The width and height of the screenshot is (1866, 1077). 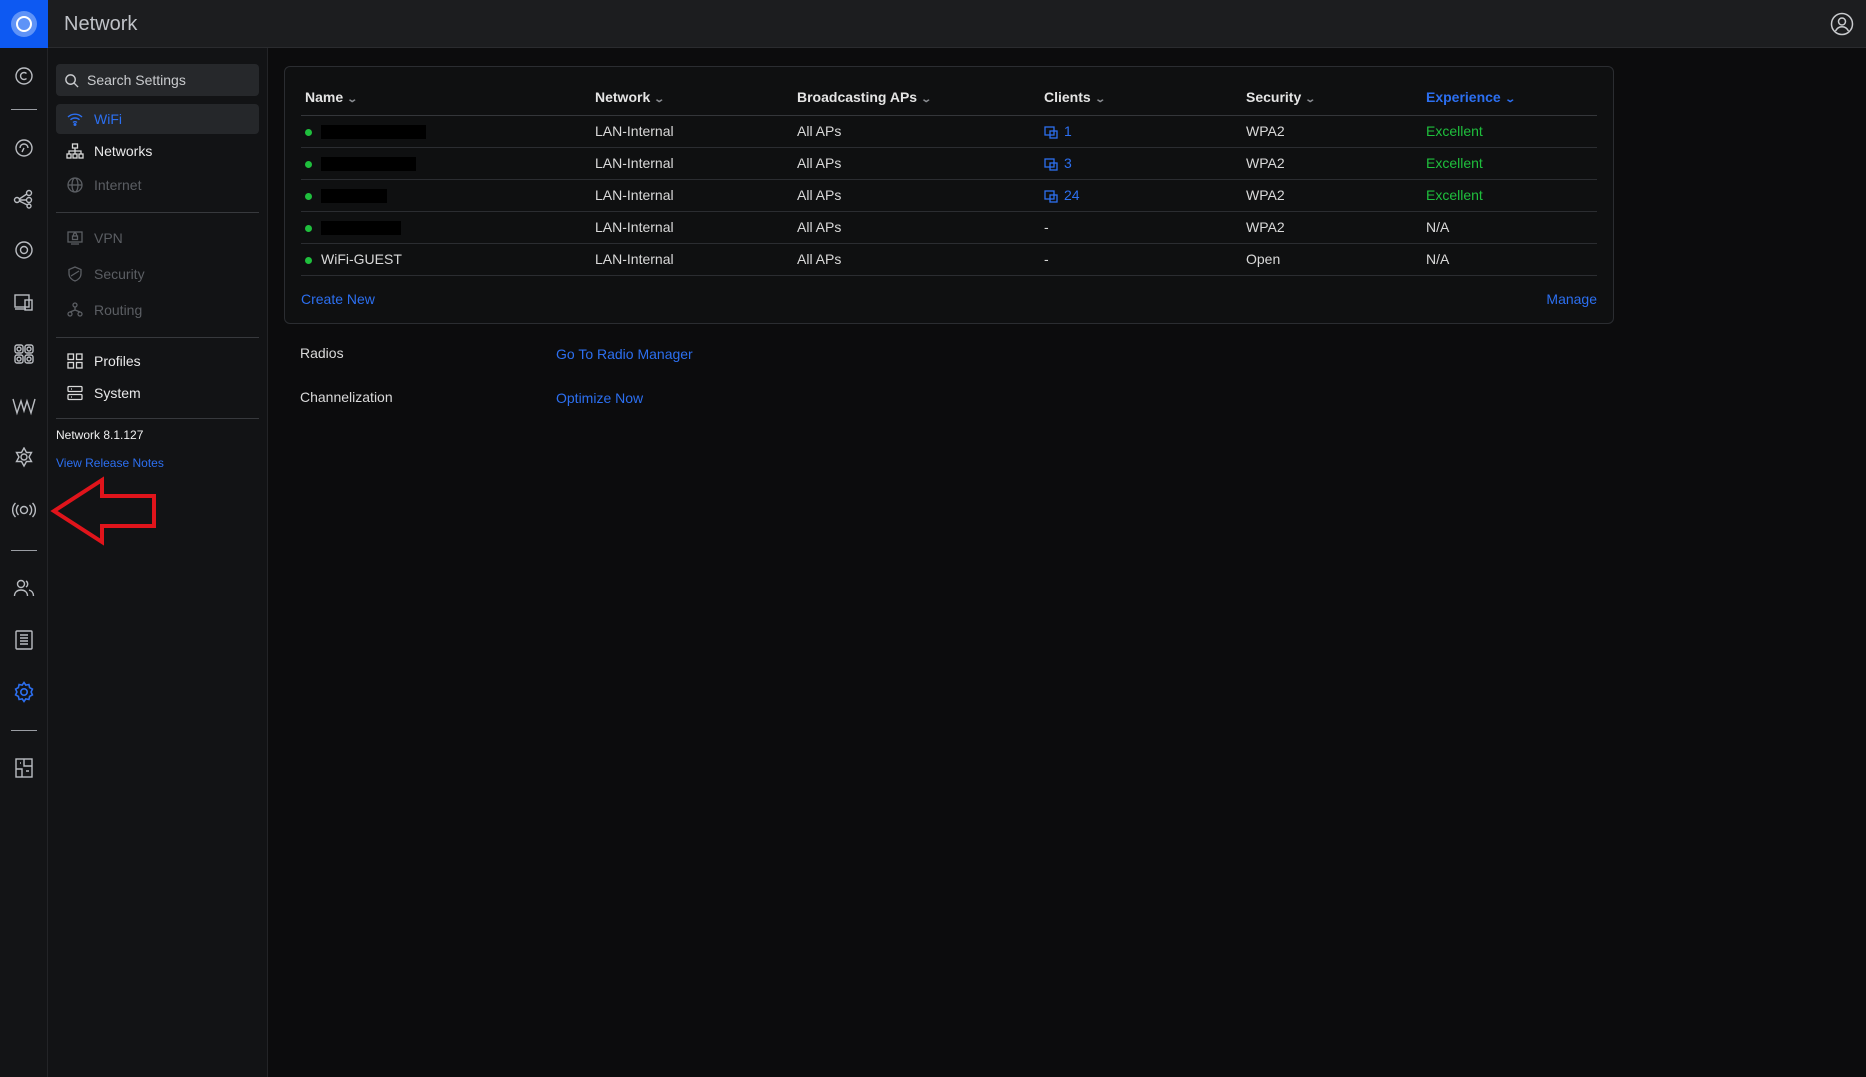 What do you see at coordinates (24, 354) in the screenshot?
I see `ports-icon` at bounding box center [24, 354].